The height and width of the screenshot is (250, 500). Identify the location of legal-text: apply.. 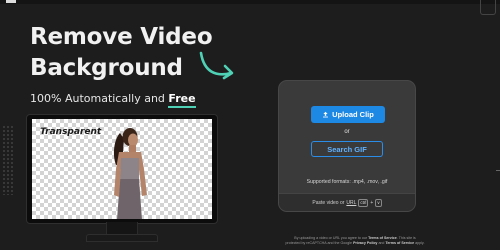
(420, 243).